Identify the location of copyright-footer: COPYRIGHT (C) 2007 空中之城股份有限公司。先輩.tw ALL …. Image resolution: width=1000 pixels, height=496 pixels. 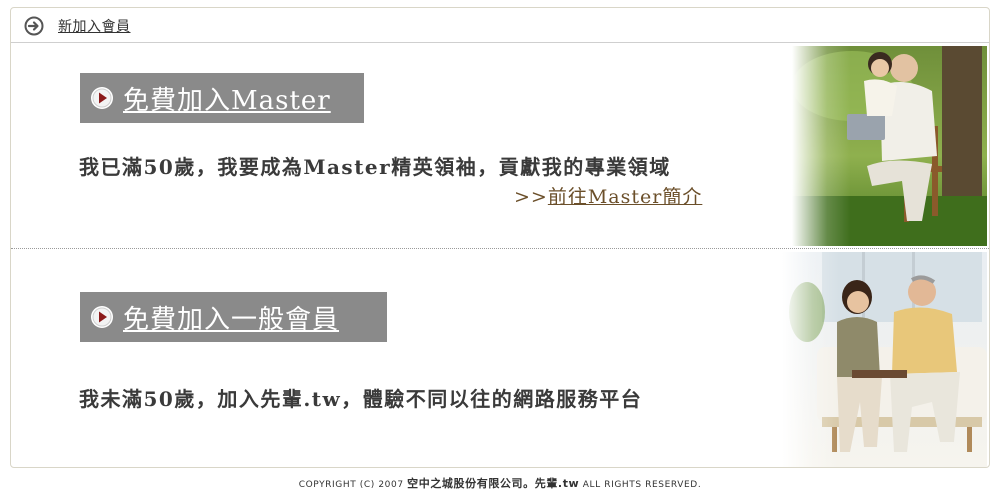
(500, 483).